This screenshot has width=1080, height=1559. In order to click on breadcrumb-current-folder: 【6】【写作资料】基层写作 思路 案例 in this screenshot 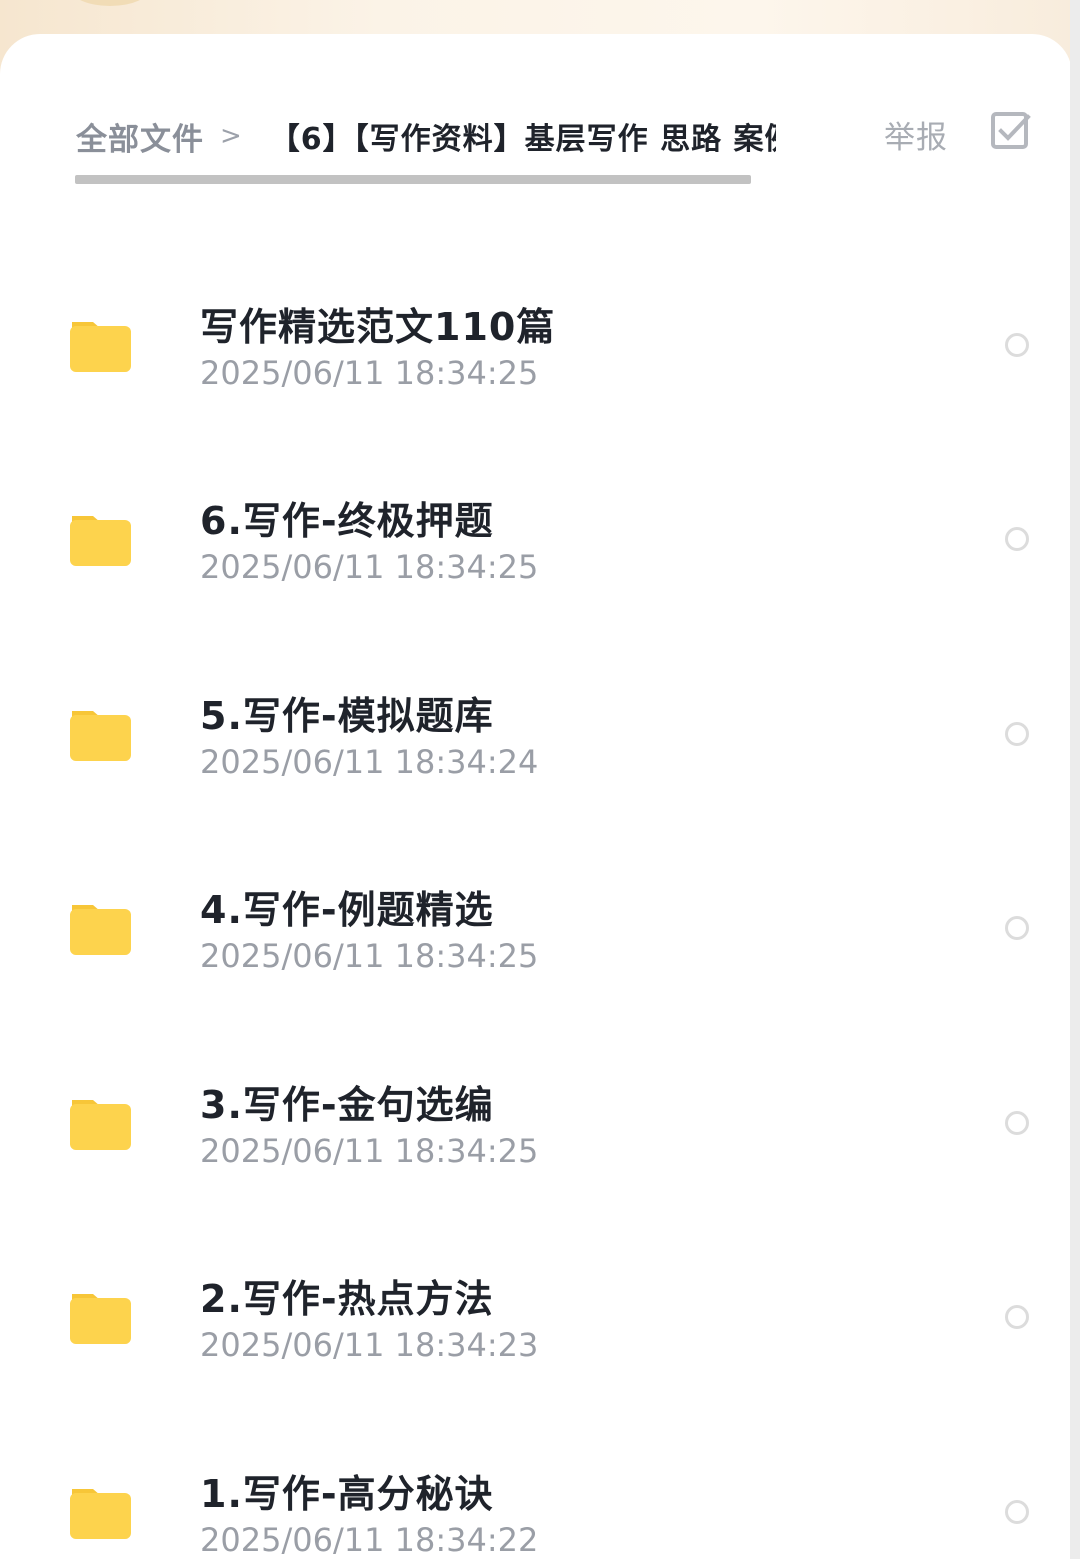, I will do `click(522, 139)`.